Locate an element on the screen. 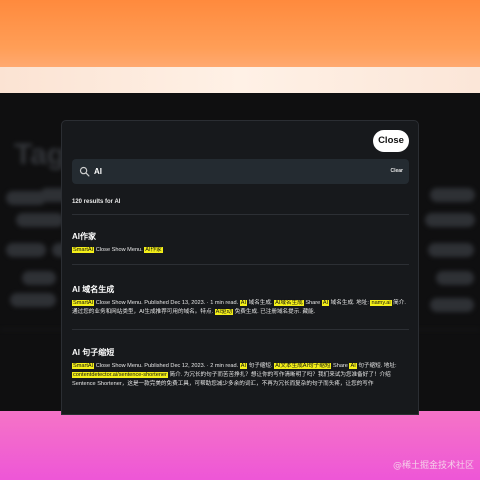 The image size is (480, 480). snippet-highlight: AI作家 is located at coordinates (153, 250).